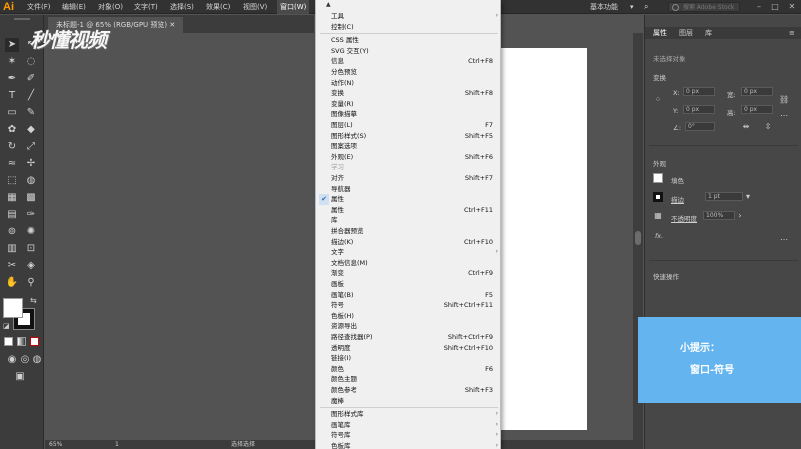  I want to click on window-menu-item: 颜色参考 Shift+F3, so click(409, 390).